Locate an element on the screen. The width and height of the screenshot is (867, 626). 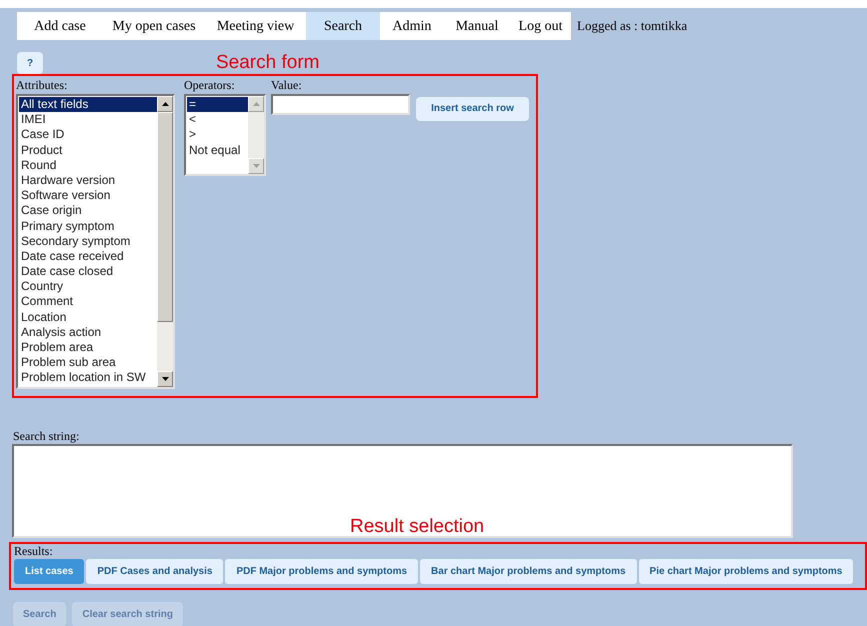
insert-search-row-button: Insert search row is located at coordinates (472, 108).